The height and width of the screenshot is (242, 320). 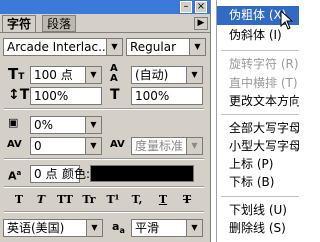 I want to click on faux-bold-button: T, so click(x=19, y=200).